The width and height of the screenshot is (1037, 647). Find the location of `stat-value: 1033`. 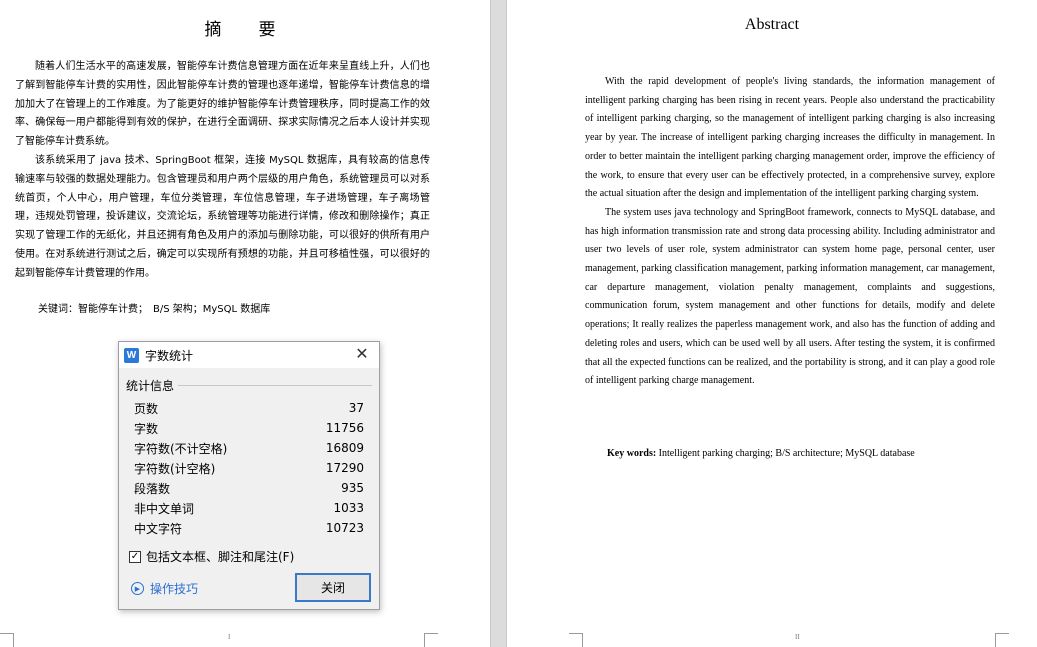

stat-value: 1033 is located at coordinates (348, 508).